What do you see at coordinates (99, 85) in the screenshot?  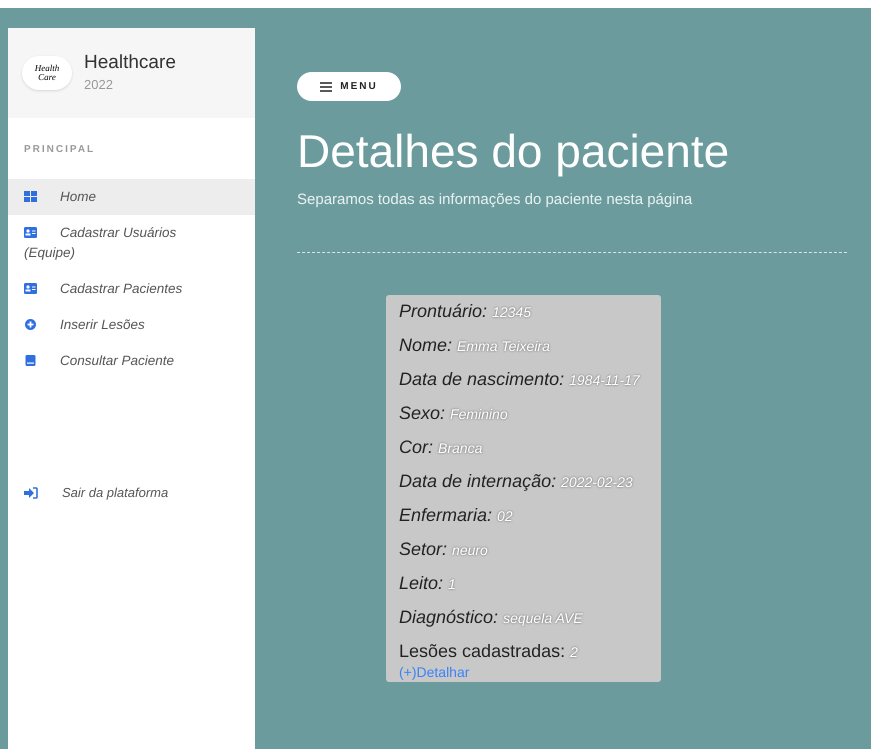 I see `brand-year: 2022` at bounding box center [99, 85].